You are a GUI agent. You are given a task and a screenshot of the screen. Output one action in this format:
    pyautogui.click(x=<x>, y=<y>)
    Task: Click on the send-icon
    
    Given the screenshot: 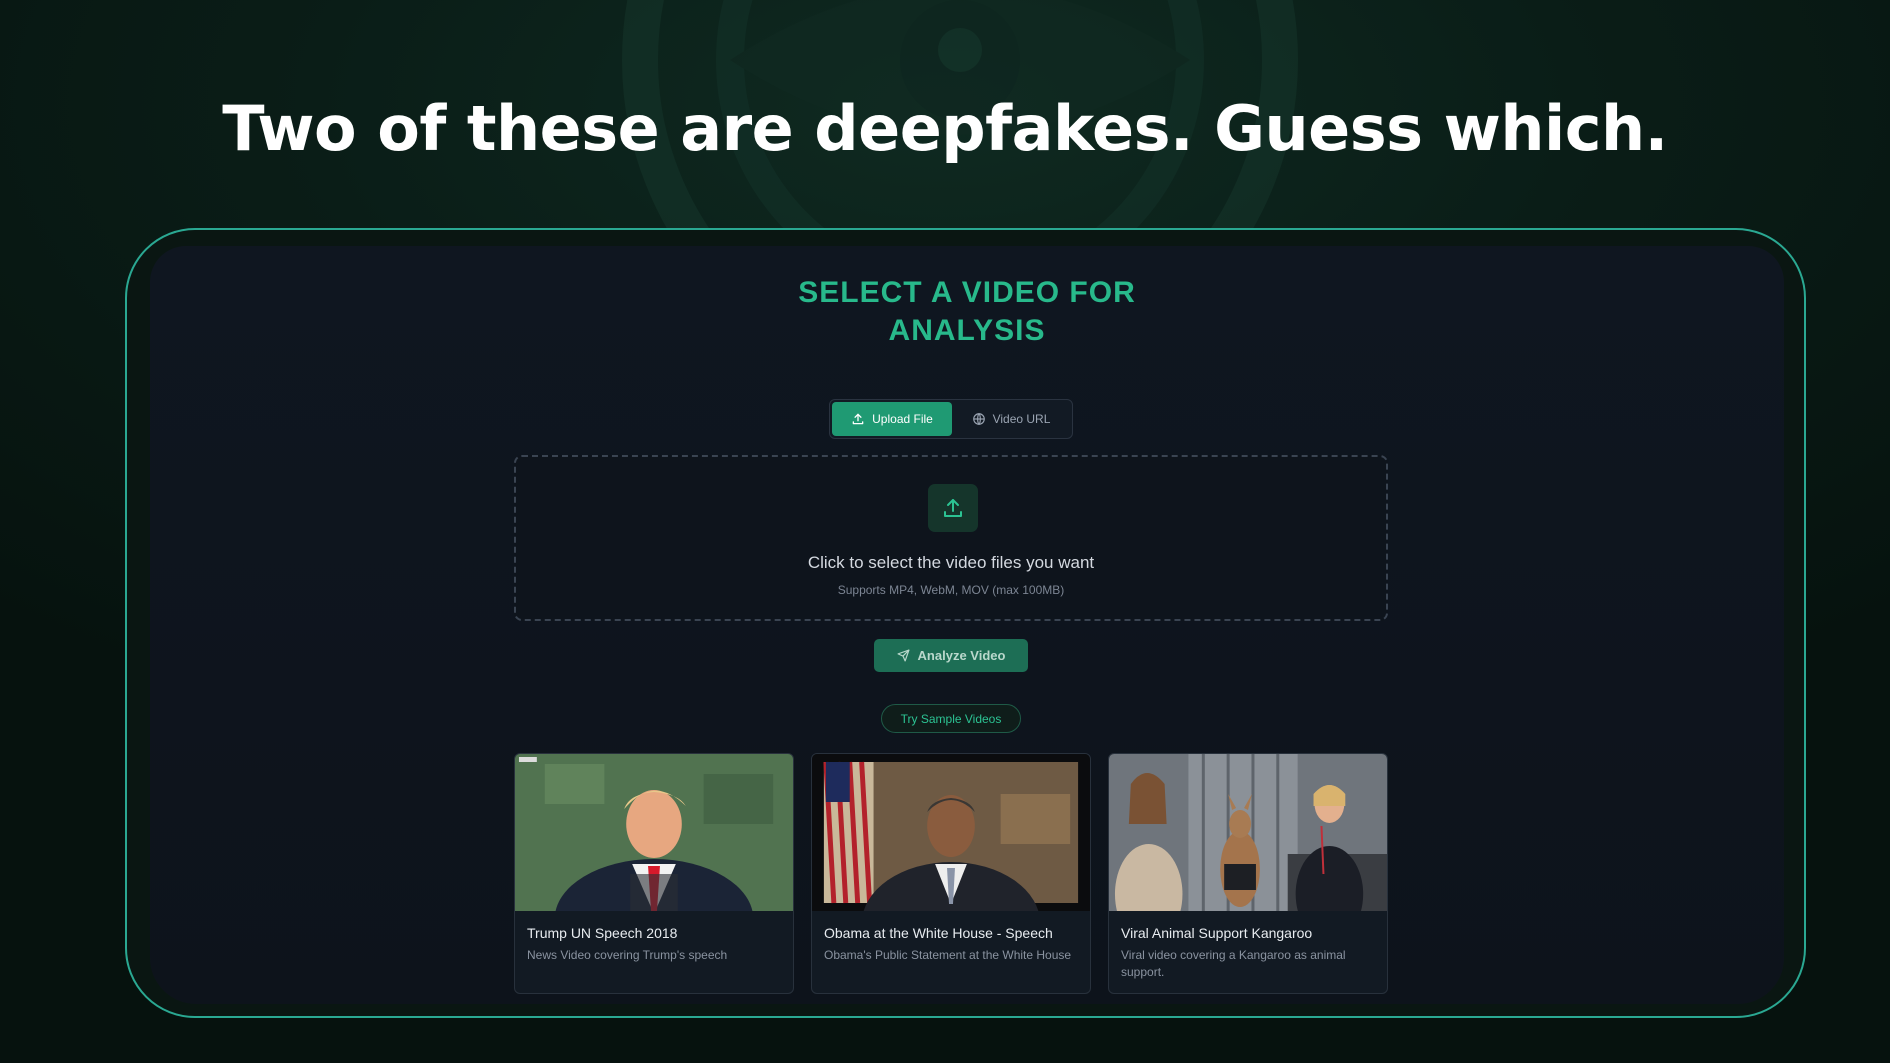 What is the action you would take?
    pyautogui.click(x=903, y=655)
    